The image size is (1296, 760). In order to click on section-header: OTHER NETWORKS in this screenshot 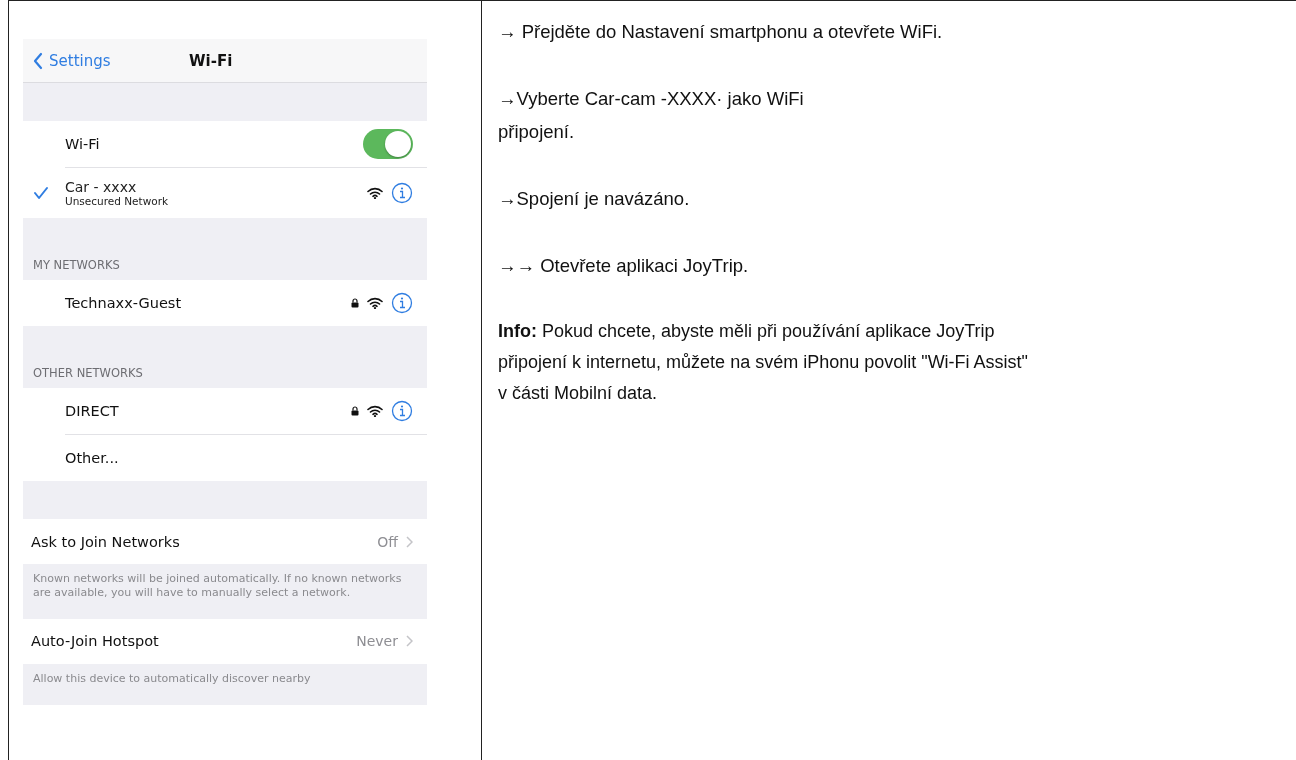, I will do `click(88, 373)`.